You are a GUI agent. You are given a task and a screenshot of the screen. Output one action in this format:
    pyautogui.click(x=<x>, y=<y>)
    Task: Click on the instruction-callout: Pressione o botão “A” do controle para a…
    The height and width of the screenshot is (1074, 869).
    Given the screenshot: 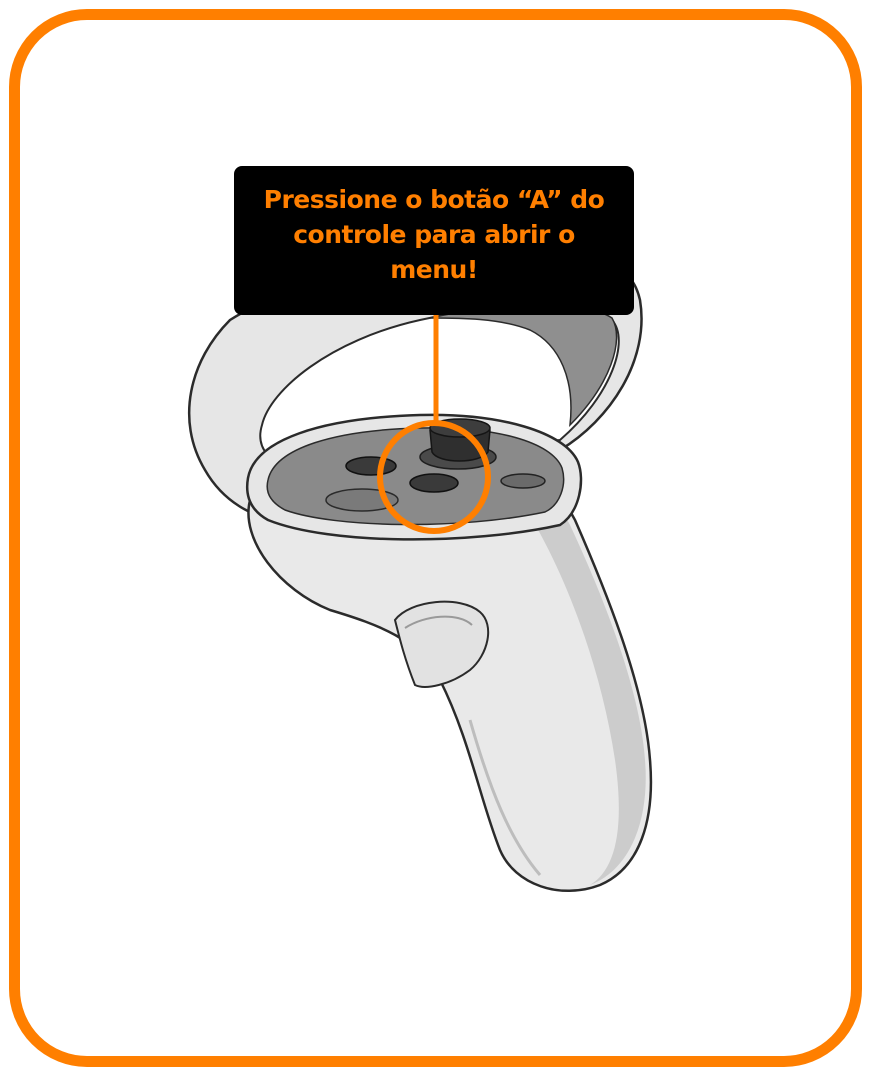 What is the action you would take?
    pyautogui.click(x=434, y=240)
    